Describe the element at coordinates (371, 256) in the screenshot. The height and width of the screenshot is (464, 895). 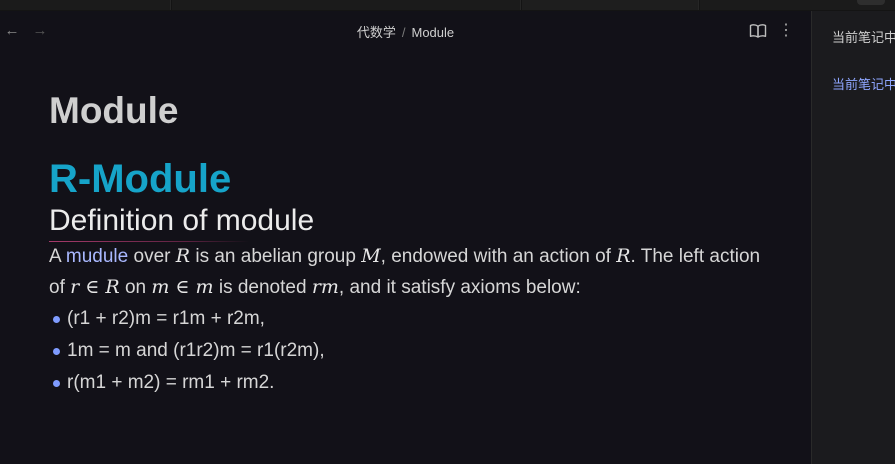
I see `math-inline: M` at that location.